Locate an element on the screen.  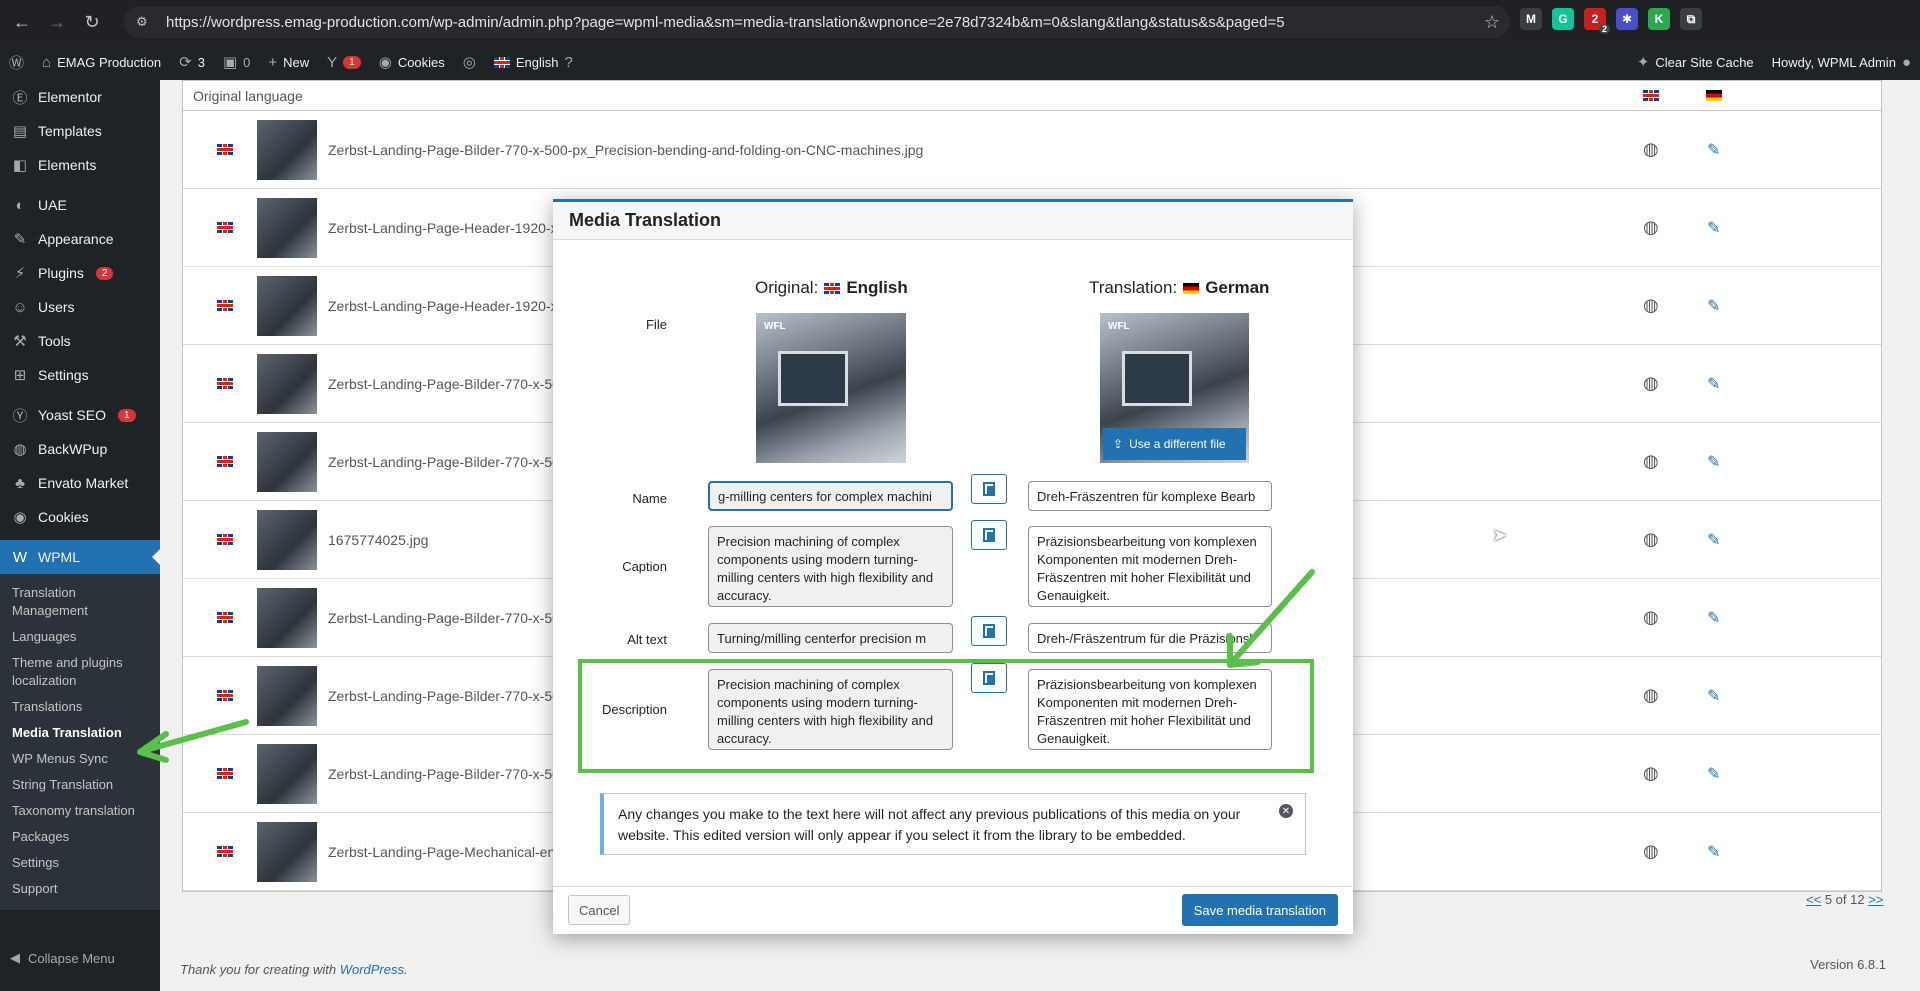
extensions-row: M G 2 2 ✱ K ⧉ is located at coordinates (1611, 21).